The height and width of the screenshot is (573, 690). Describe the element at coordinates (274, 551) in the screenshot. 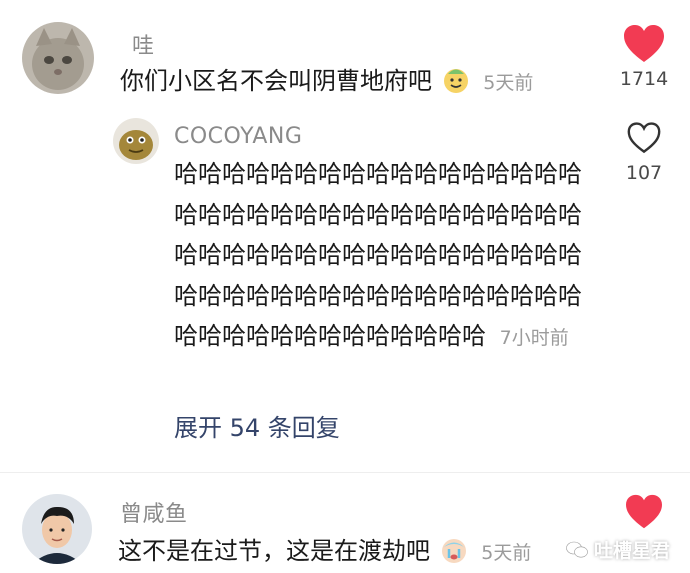

I see `comment-body: 这不是在过节，这是在渡劫吧` at that location.